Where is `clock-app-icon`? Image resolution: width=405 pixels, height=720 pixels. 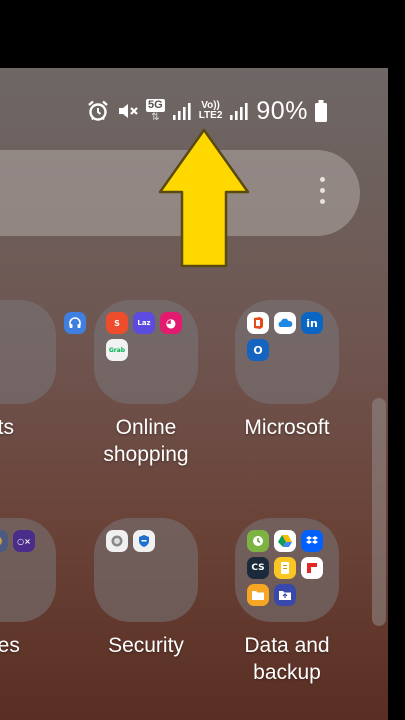 clock-app-icon is located at coordinates (258, 541).